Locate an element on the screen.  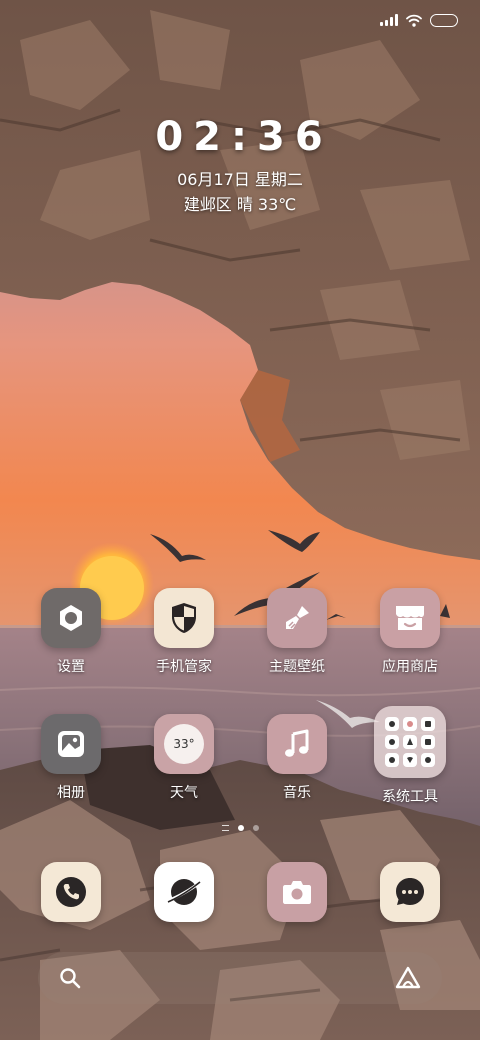
app-weather: 33° 天气 is located at coordinates (184, 758).